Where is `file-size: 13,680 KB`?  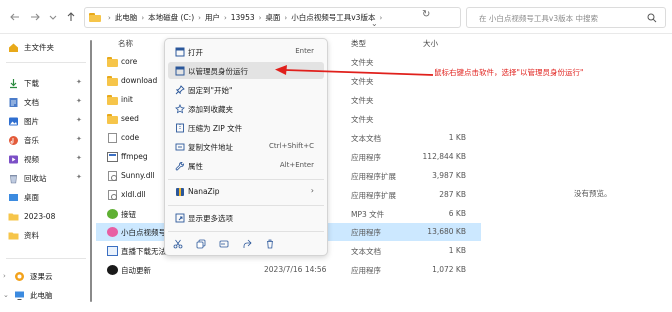
file-size: 13,680 KB is located at coordinates (446, 231).